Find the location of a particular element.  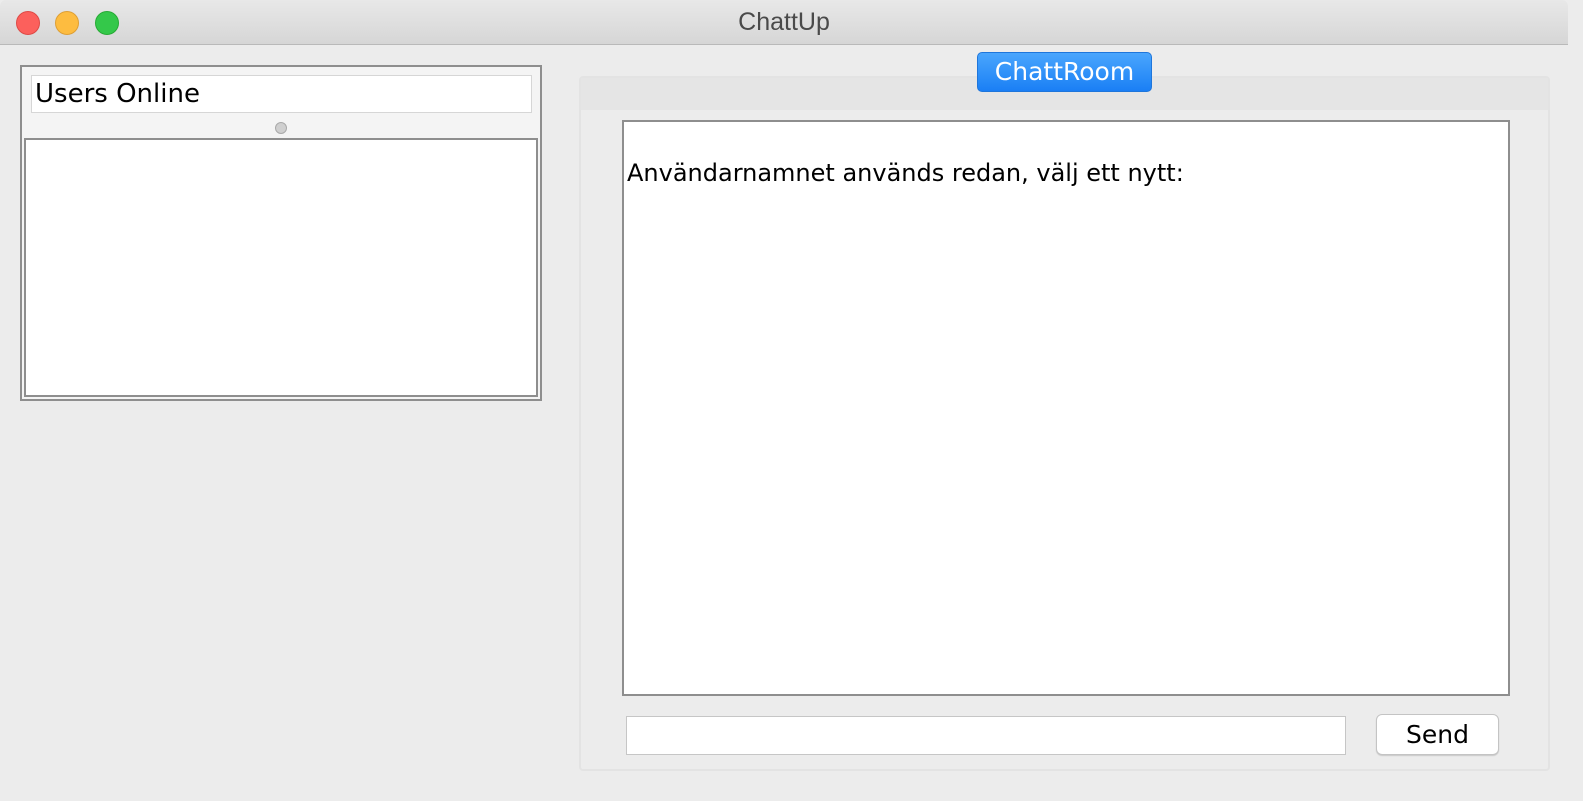

message-input is located at coordinates (986, 735).